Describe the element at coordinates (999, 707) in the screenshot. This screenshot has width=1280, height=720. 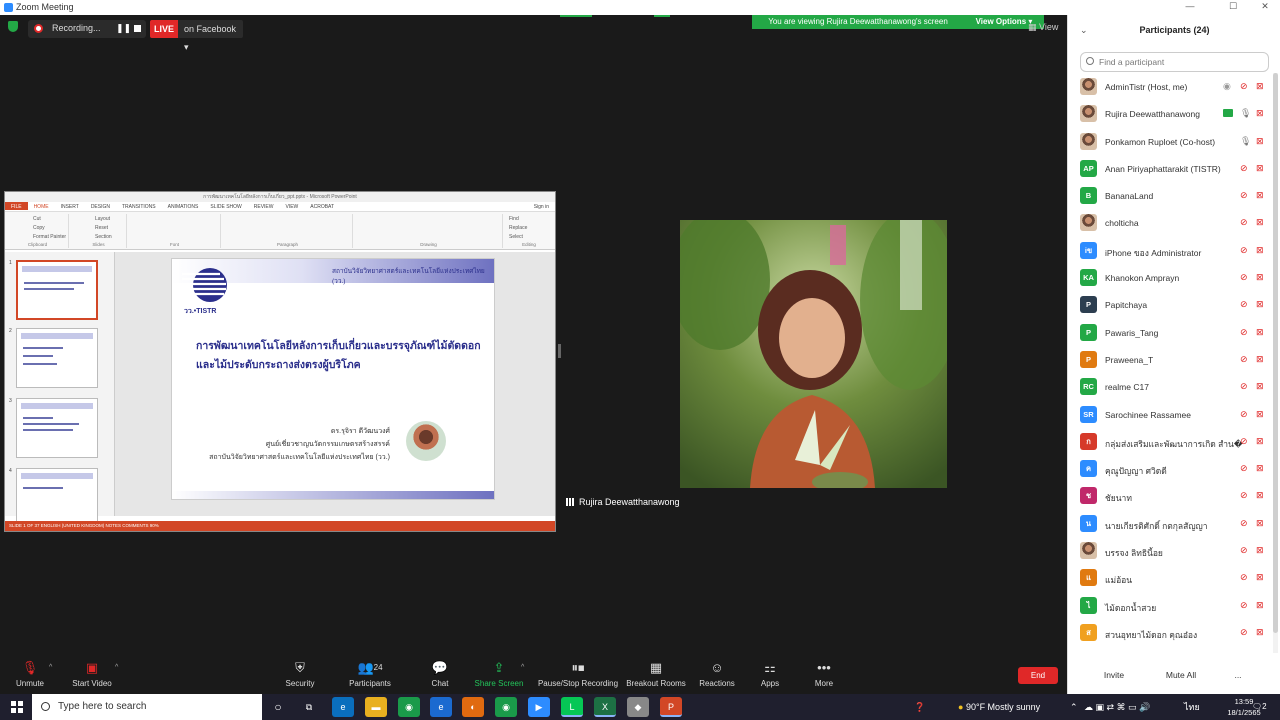
I see `weather-widget: ● 90°F Mostly sunny` at that location.